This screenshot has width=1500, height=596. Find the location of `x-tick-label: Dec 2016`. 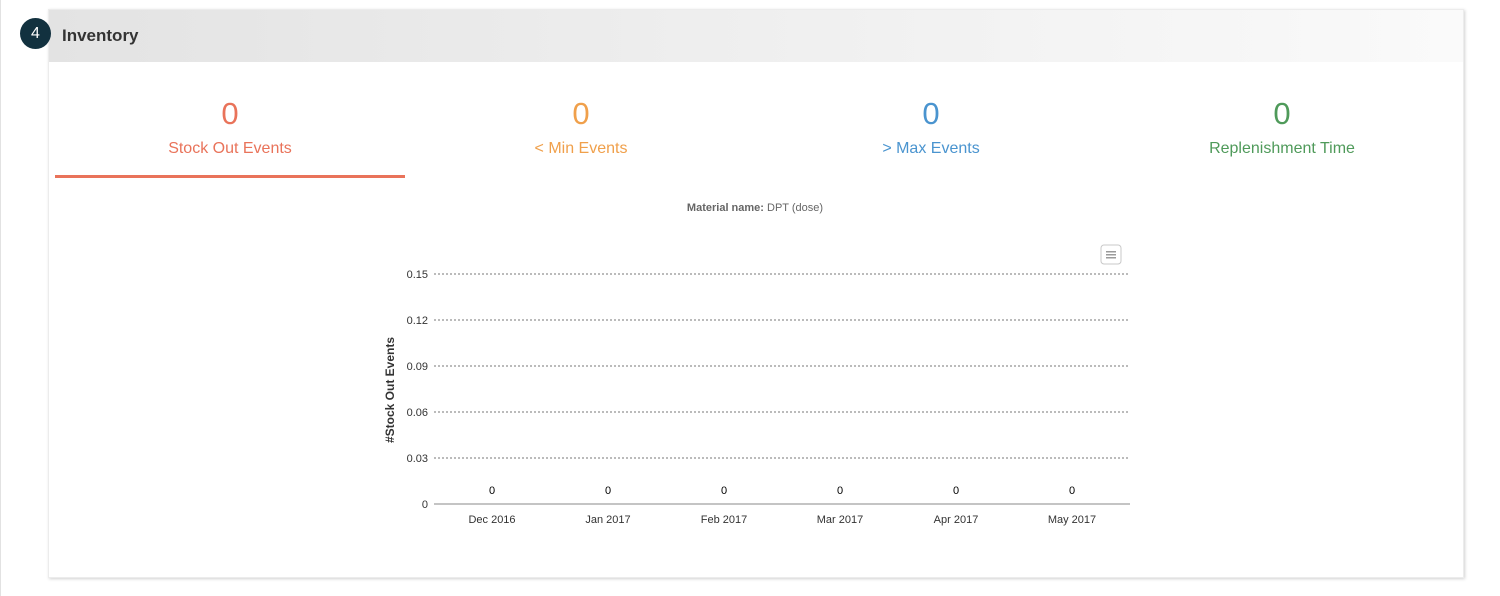

x-tick-label: Dec 2016 is located at coordinates (491, 520).